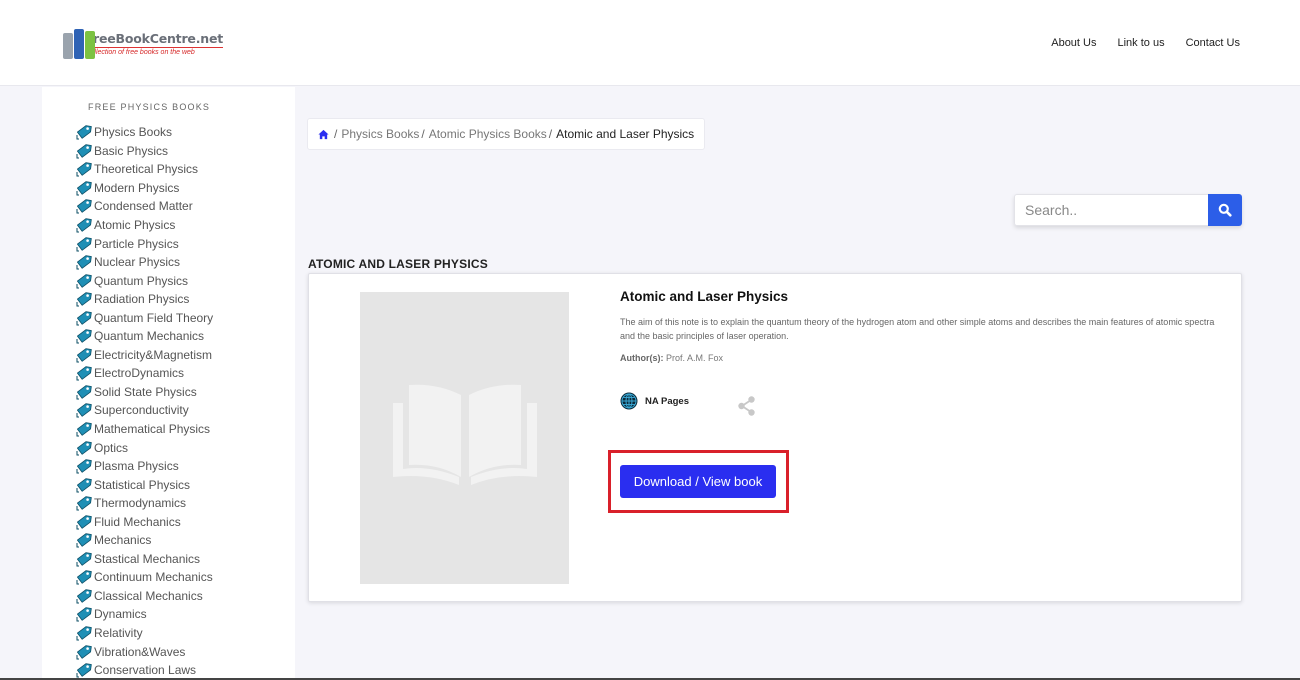 The height and width of the screenshot is (680, 1300). What do you see at coordinates (380, 134) in the screenshot?
I see `breadcrumb-physics-books: Physics Books` at bounding box center [380, 134].